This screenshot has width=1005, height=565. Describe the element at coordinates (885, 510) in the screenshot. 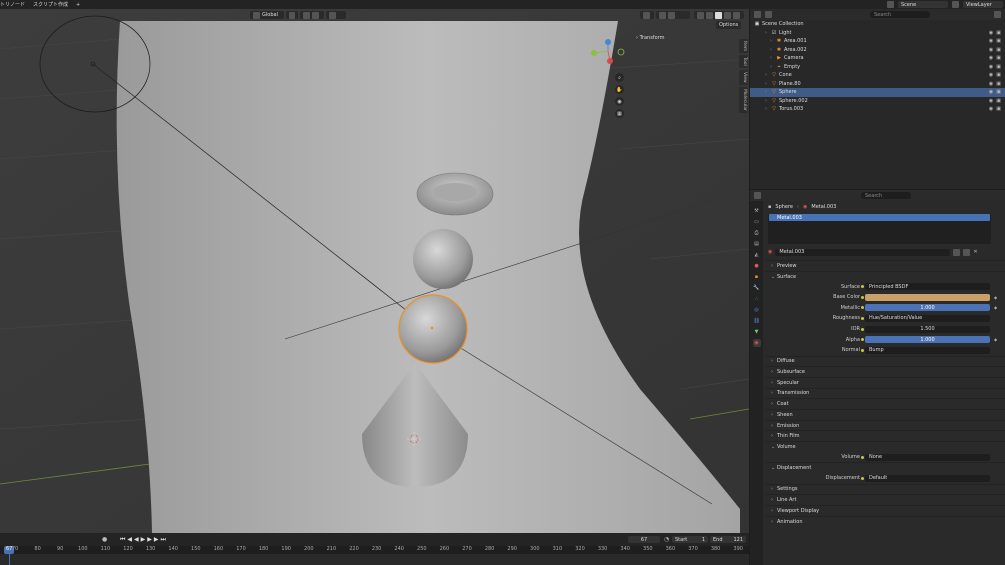

I see `section-bottom: › Viewport Display` at that location.